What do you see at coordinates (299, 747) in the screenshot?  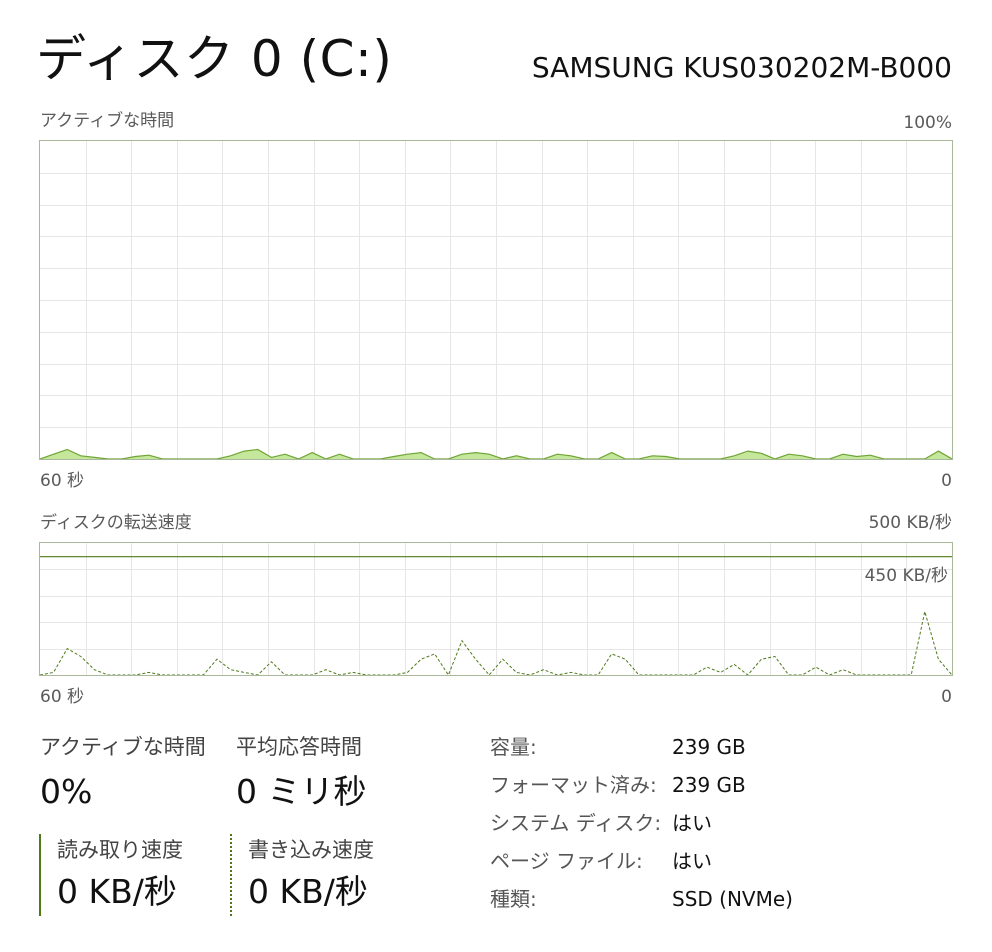 I see `avg-response-stat-label: 平均応答時間` at bounding box center [299, 747].